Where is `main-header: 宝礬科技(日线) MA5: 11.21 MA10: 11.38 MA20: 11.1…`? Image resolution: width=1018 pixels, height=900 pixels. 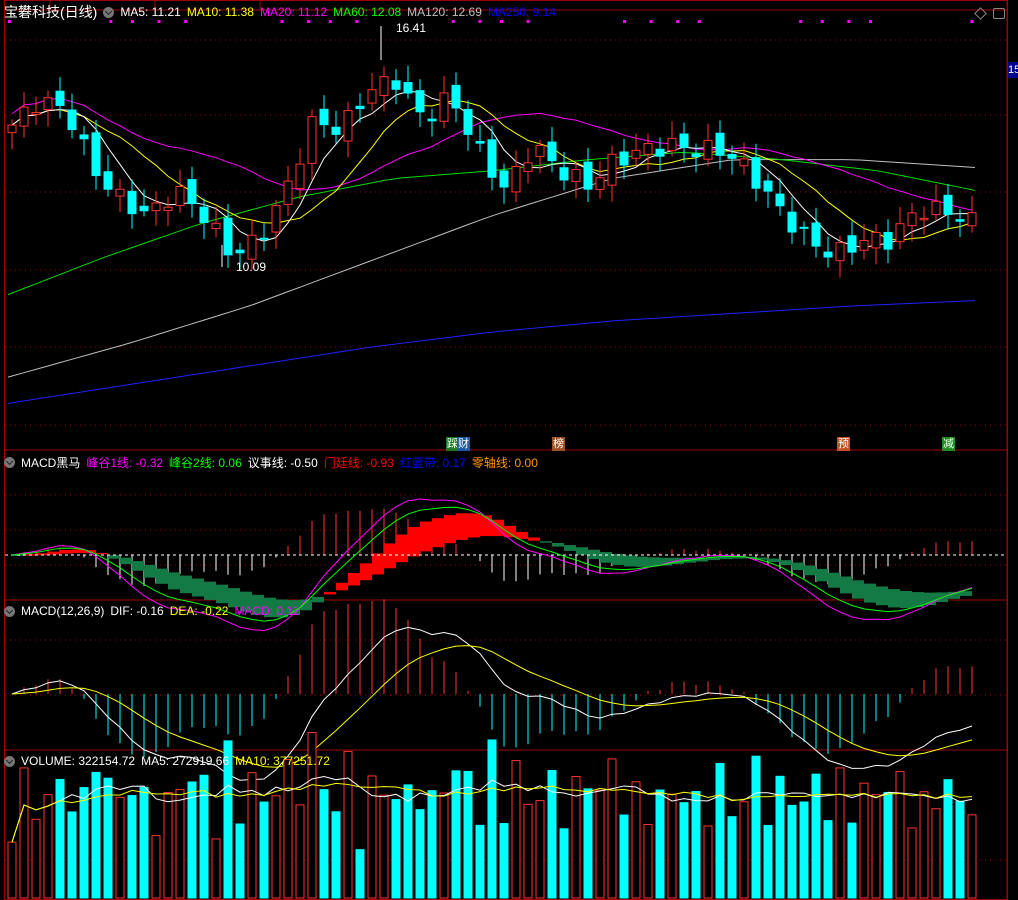 main-header: 宝礬科技(日线) MA5: 11.21 MA10: 11.38 MA20: 11.1… is located at coordinates (280, 12).